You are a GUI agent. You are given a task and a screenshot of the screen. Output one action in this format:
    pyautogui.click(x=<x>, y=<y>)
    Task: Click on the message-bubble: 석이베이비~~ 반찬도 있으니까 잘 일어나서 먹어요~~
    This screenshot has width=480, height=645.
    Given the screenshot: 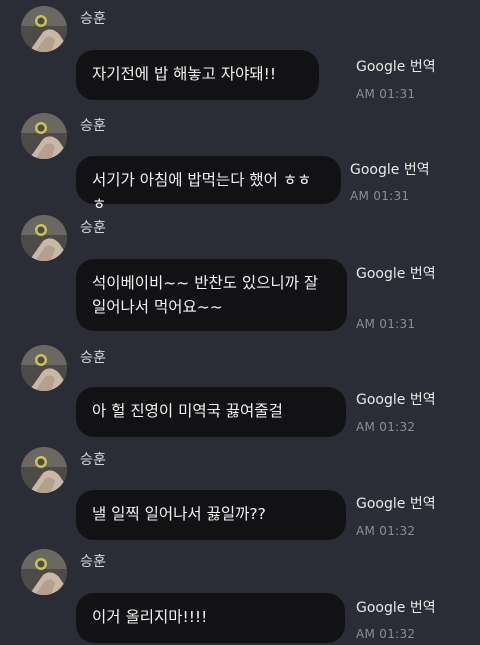 What is the action you would take?
    pyautogui.click(x=211, y=295)
    